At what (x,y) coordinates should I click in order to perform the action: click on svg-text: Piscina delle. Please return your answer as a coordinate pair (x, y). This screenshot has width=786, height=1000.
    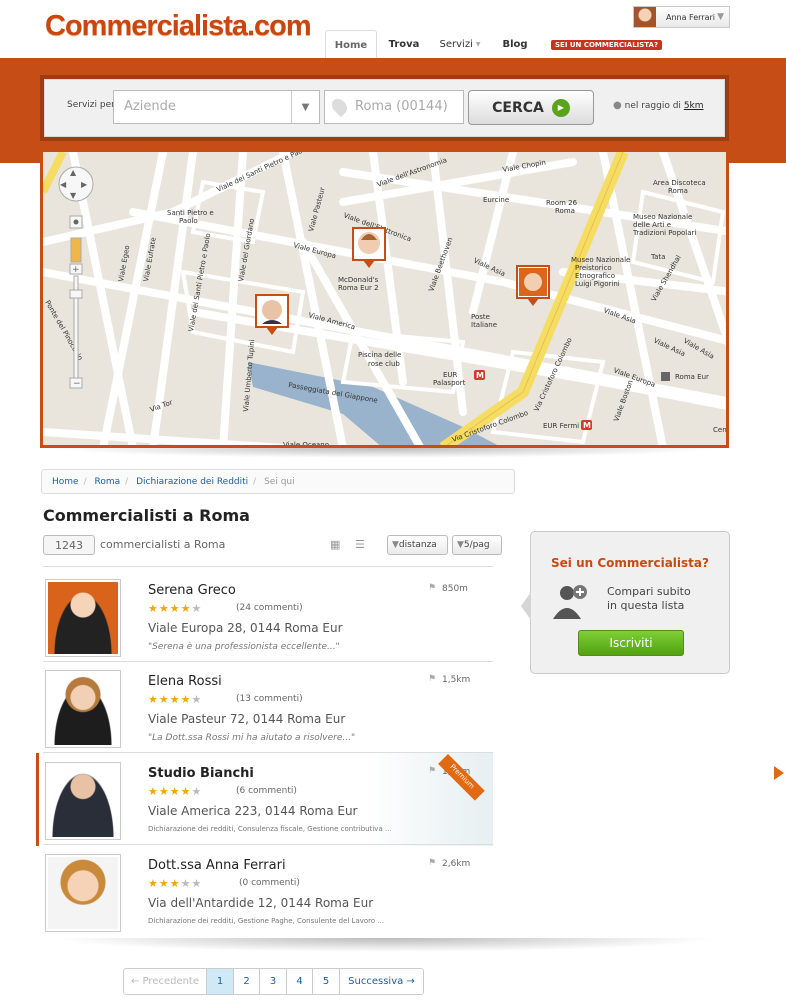
    Looking at the image, I should click on (379, 355).